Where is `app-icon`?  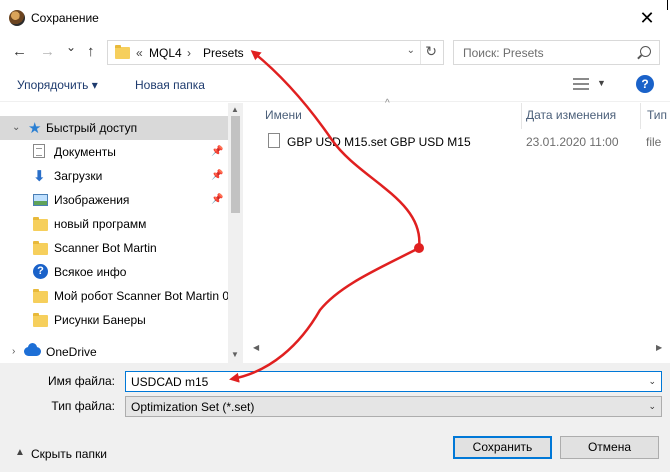
app-icon is located at coordinates (17, 18).